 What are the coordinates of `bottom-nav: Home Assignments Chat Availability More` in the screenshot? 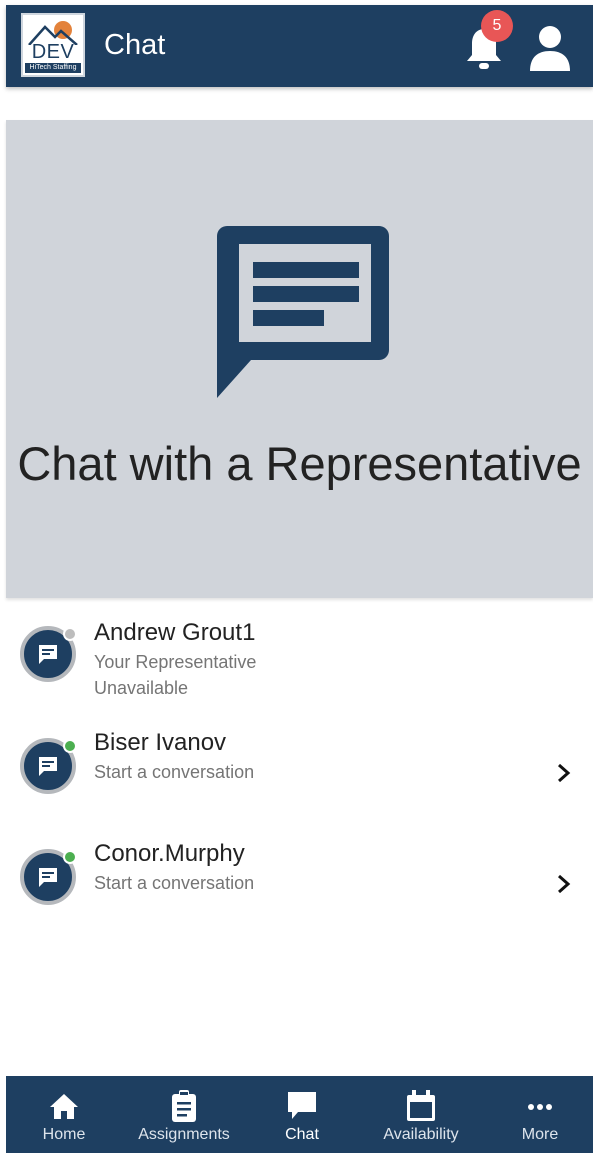 It's located at (299, 1114).